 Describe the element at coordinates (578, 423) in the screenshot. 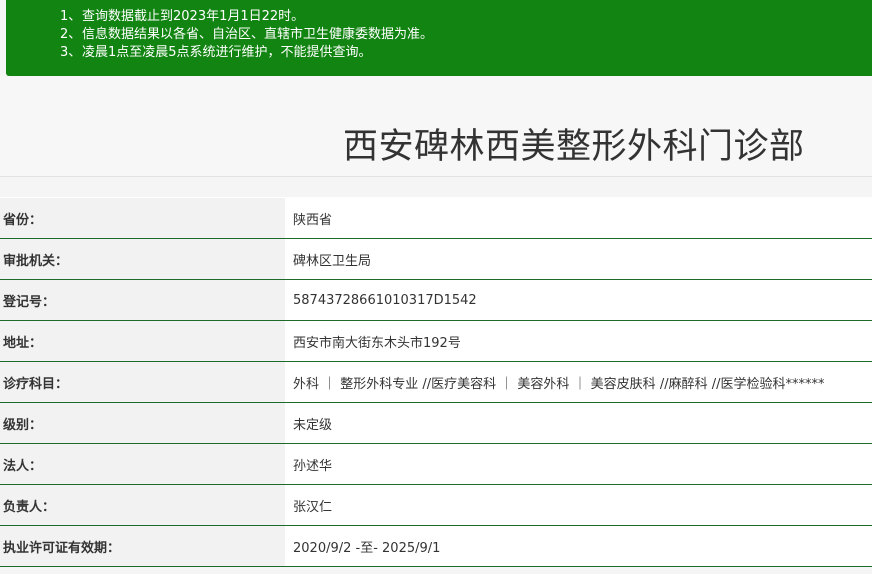

I see `row-value: 未定级` at that location.